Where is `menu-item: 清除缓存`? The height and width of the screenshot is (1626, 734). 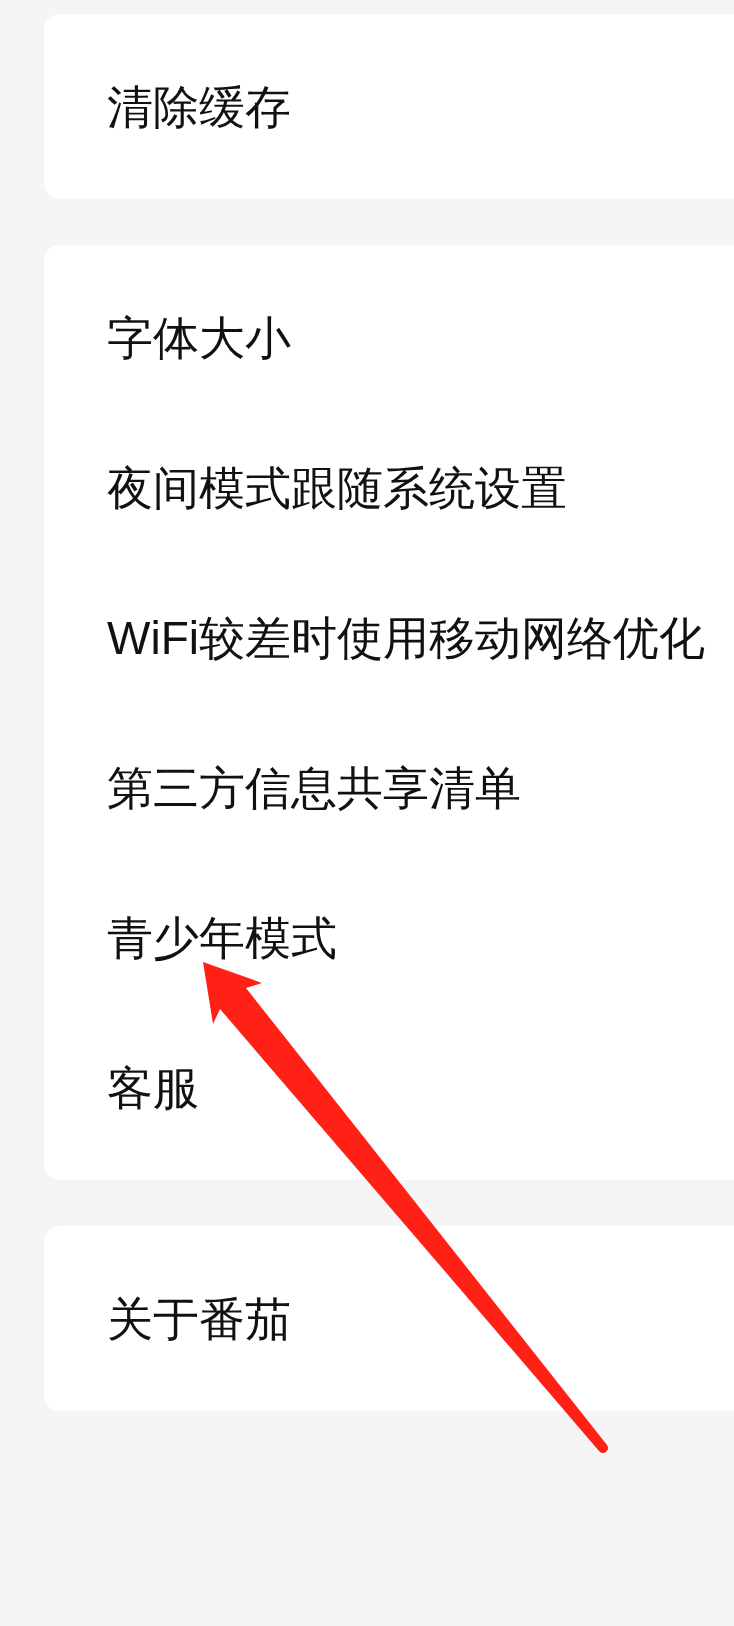
menu-item: 清除缓存 is located at coordinates (199, 107).